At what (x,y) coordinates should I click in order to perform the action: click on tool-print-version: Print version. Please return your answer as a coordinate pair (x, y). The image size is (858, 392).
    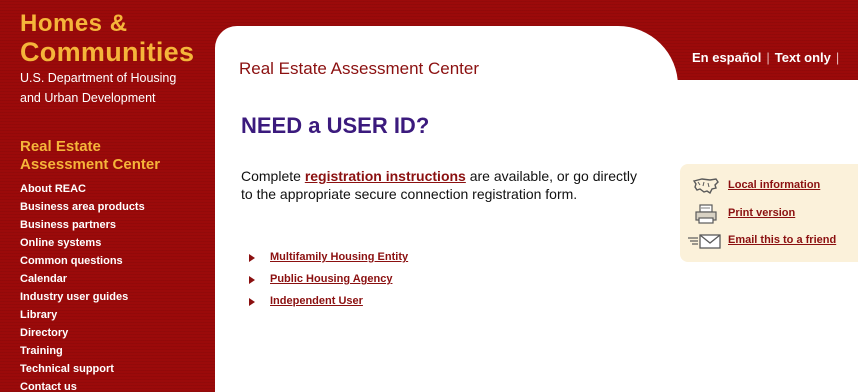
    Looking at the image, I should click on (769, 214).